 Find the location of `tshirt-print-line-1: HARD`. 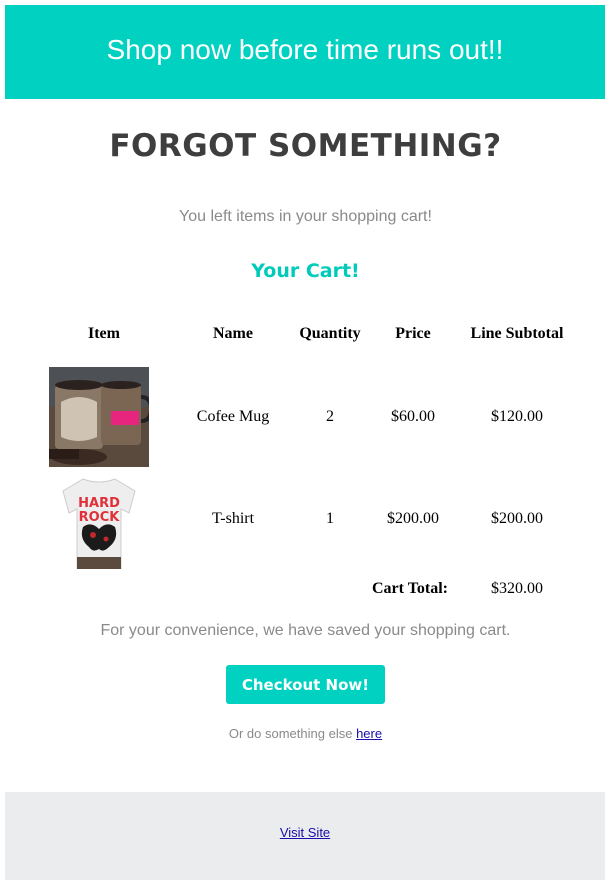

tshirt-print-line-1: HARD is located at coordinates (99, 503).